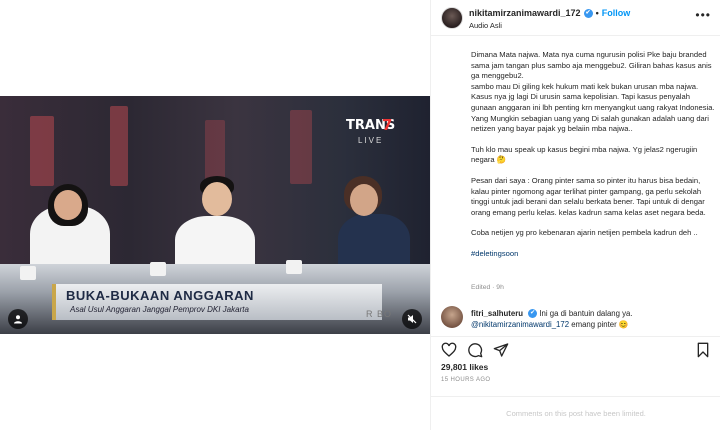  Describe the element at coordinates (475, 350) in the screenshot. I see `comment-icon` at that location.